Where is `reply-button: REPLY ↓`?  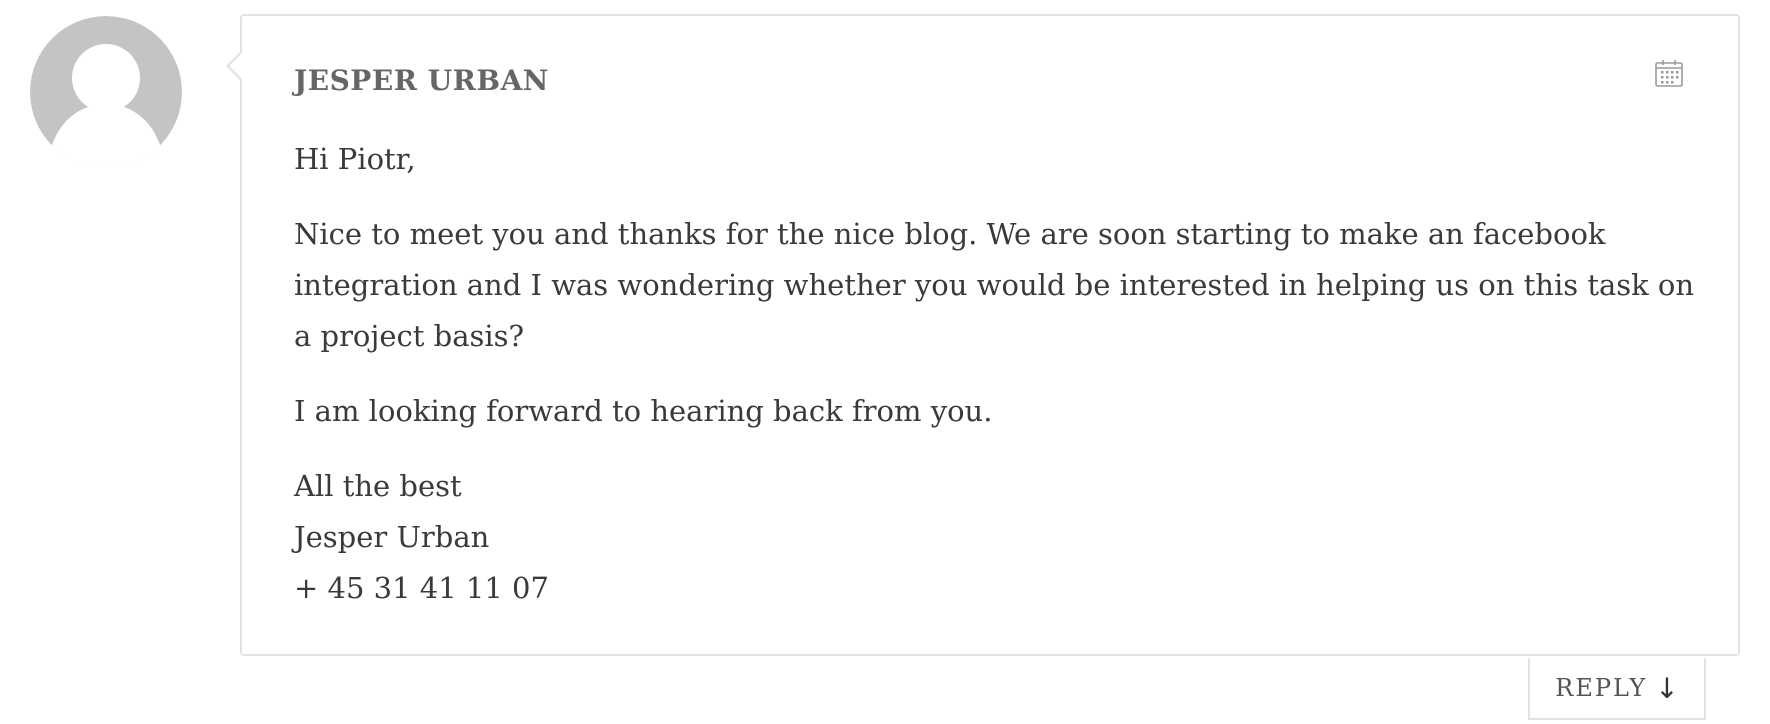
reply-button: REPLY ↓ is located at coordinates (1617, 689).